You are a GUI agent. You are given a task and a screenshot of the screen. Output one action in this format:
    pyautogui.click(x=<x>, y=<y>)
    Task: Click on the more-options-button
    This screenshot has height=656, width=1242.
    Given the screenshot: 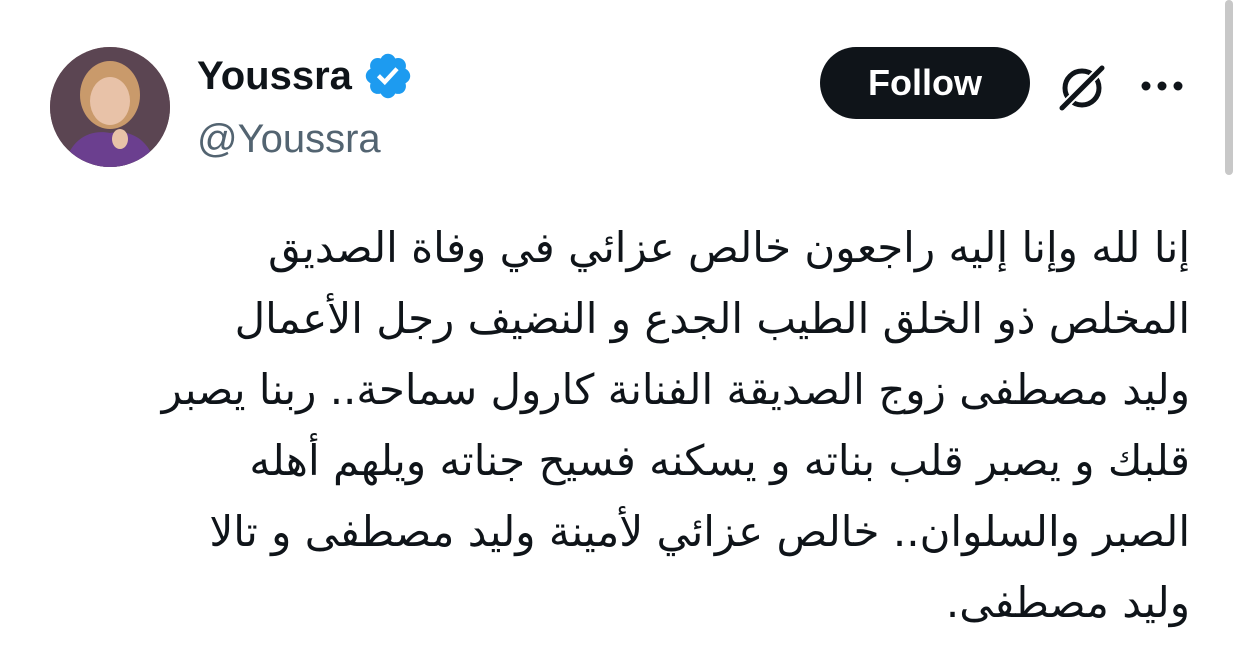 What is the action you would take?
    pyautogui.click(x=1162, y=86)
    